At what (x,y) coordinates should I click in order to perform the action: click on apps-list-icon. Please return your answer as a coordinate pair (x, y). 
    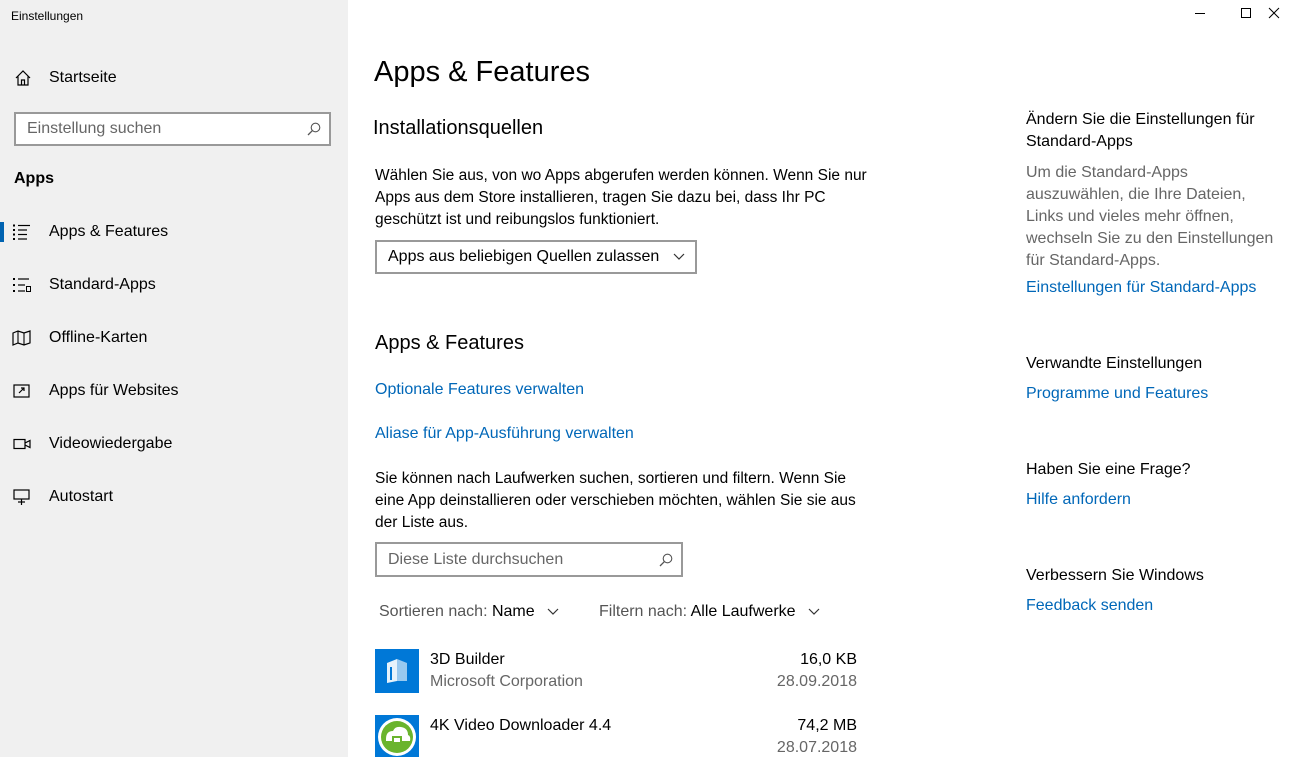
    Looking at the image, I should click on (21, 232).